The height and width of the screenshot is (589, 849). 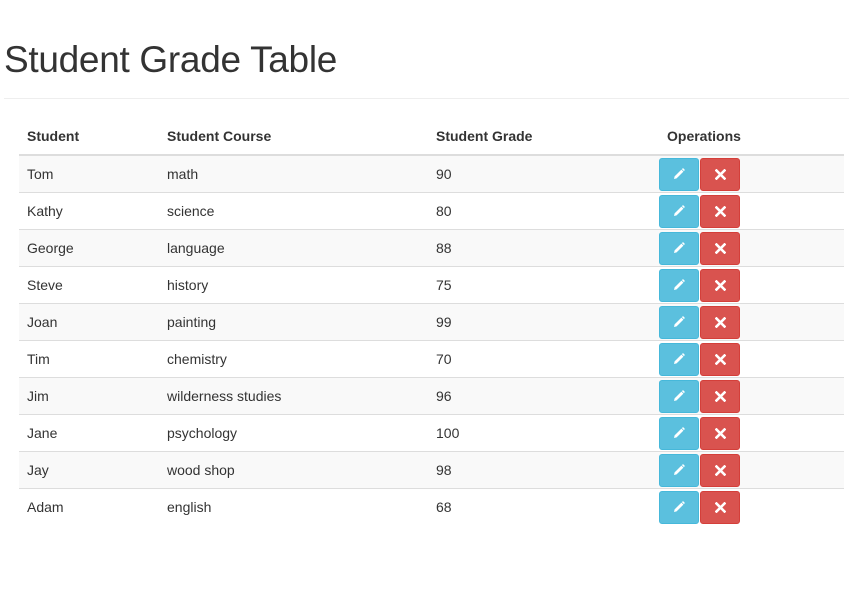 What do you see at coordinates (293, 248) in the screenshot?
I see `cell-course: language` at bounding box center [293, 248].